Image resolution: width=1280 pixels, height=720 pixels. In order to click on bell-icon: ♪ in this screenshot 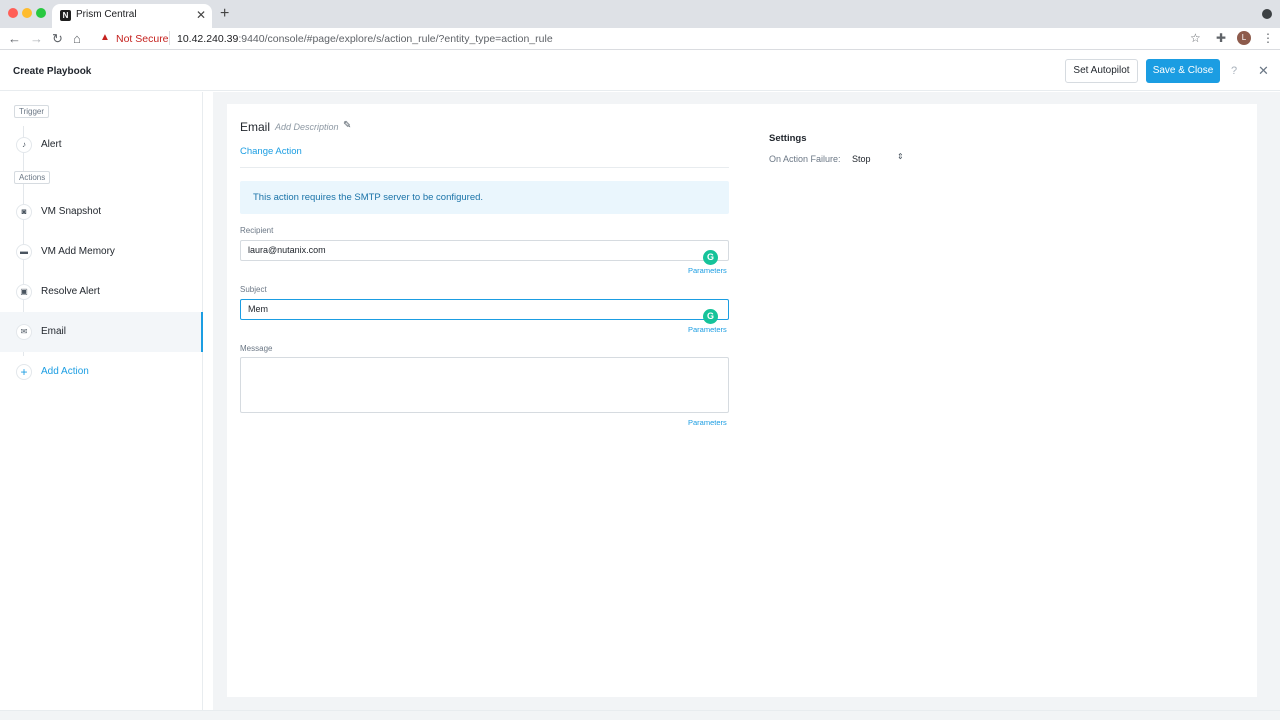, I will do `click(24, 145)`.